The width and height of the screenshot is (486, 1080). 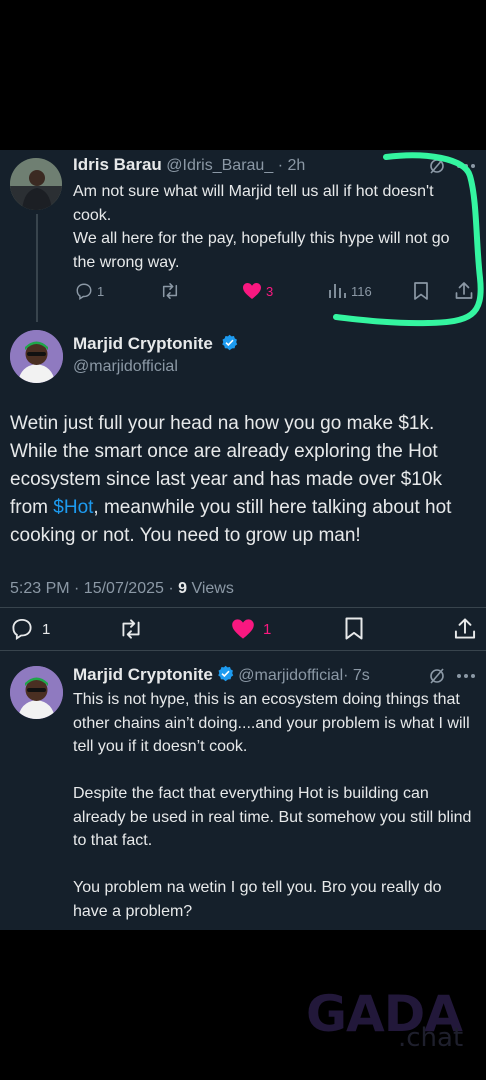 What do you see at coordinates (243, 650) in the screenshot?
I see `divider-bottom-actions` at bounding box center [243, 650].